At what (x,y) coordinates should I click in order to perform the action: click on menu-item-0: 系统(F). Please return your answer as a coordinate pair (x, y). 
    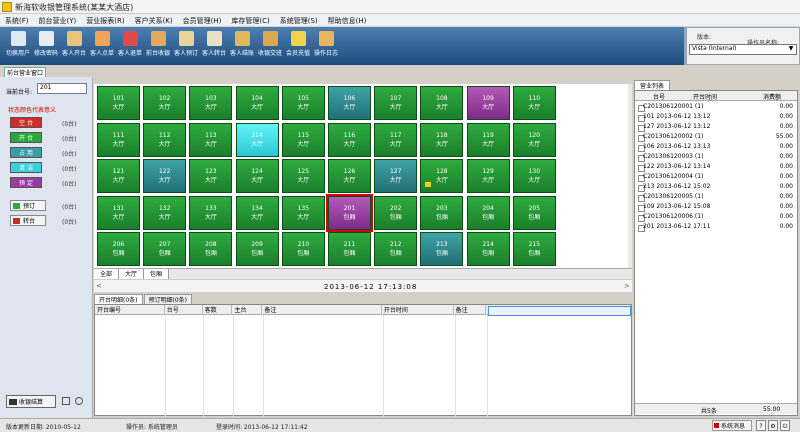
    Looking at the image, I should click on (17, 20).